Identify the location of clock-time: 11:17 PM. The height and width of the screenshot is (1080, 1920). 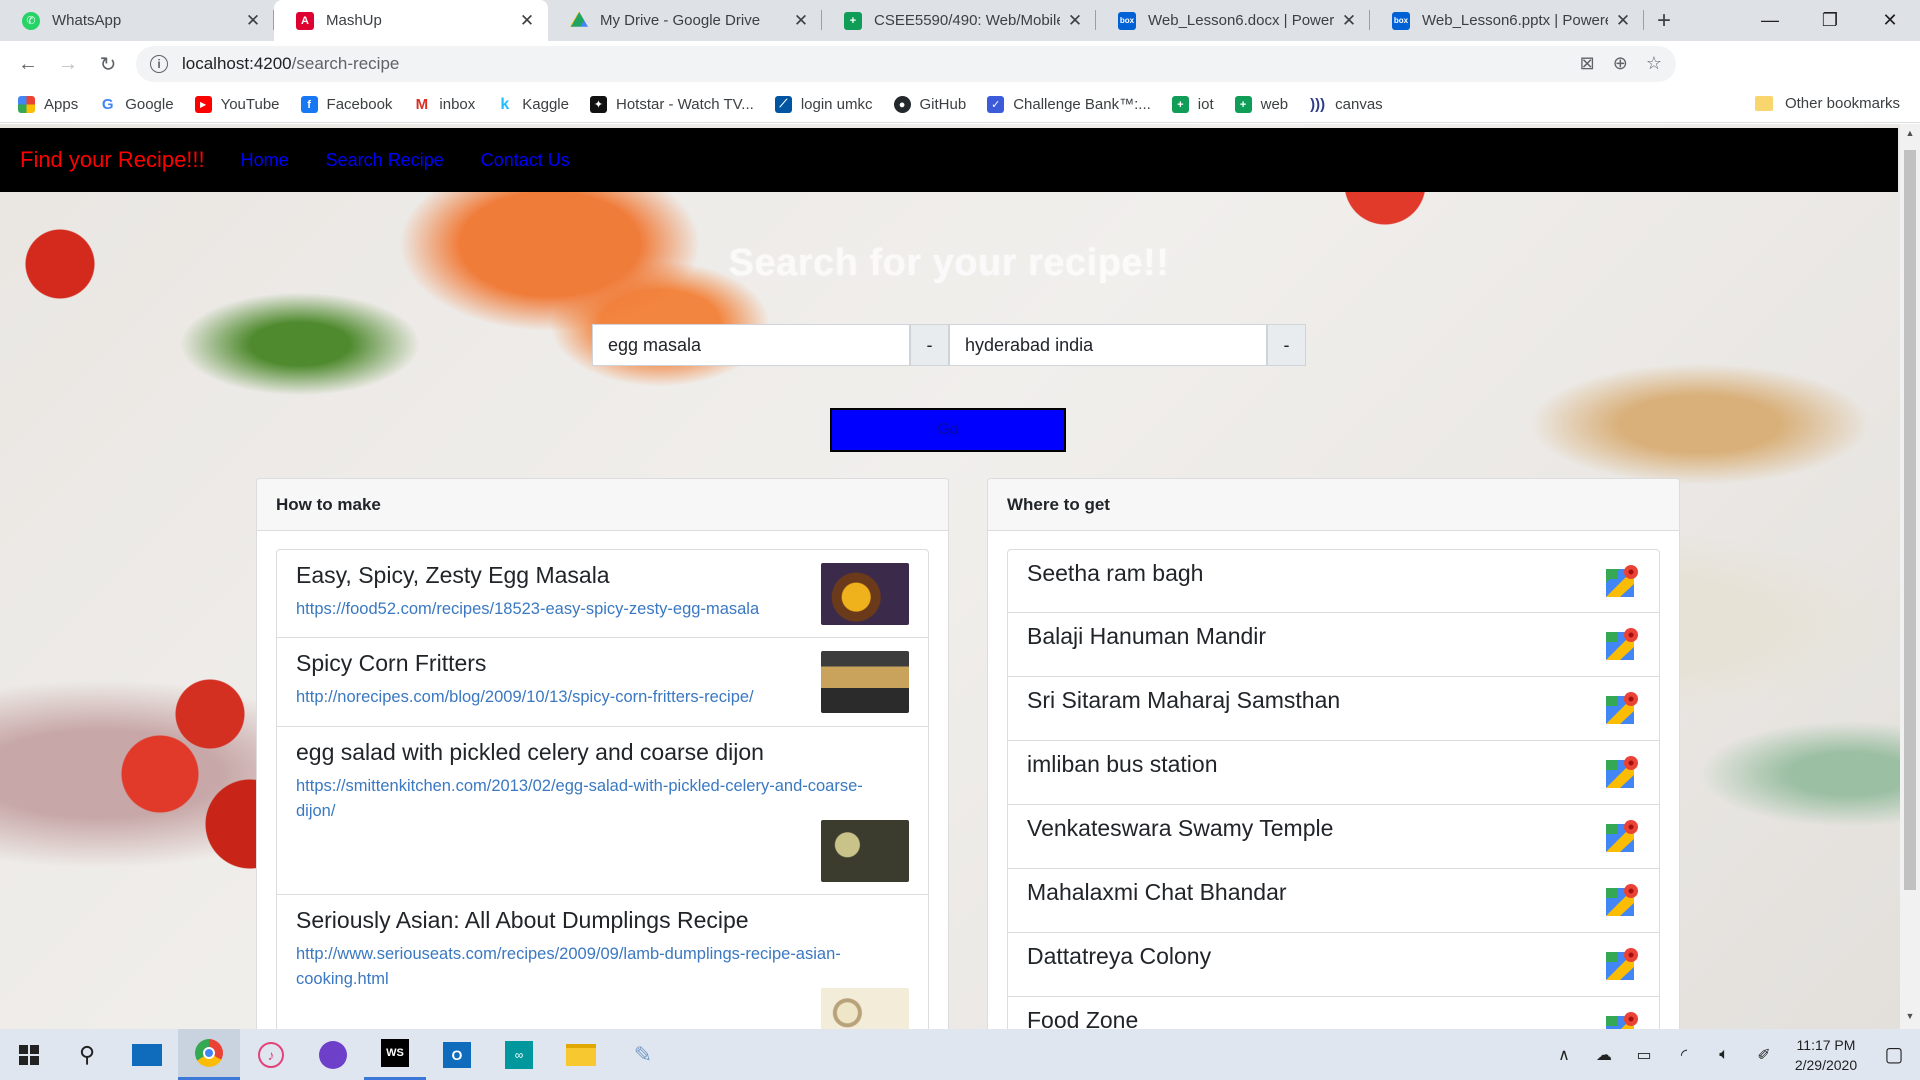
(1826, 1044).